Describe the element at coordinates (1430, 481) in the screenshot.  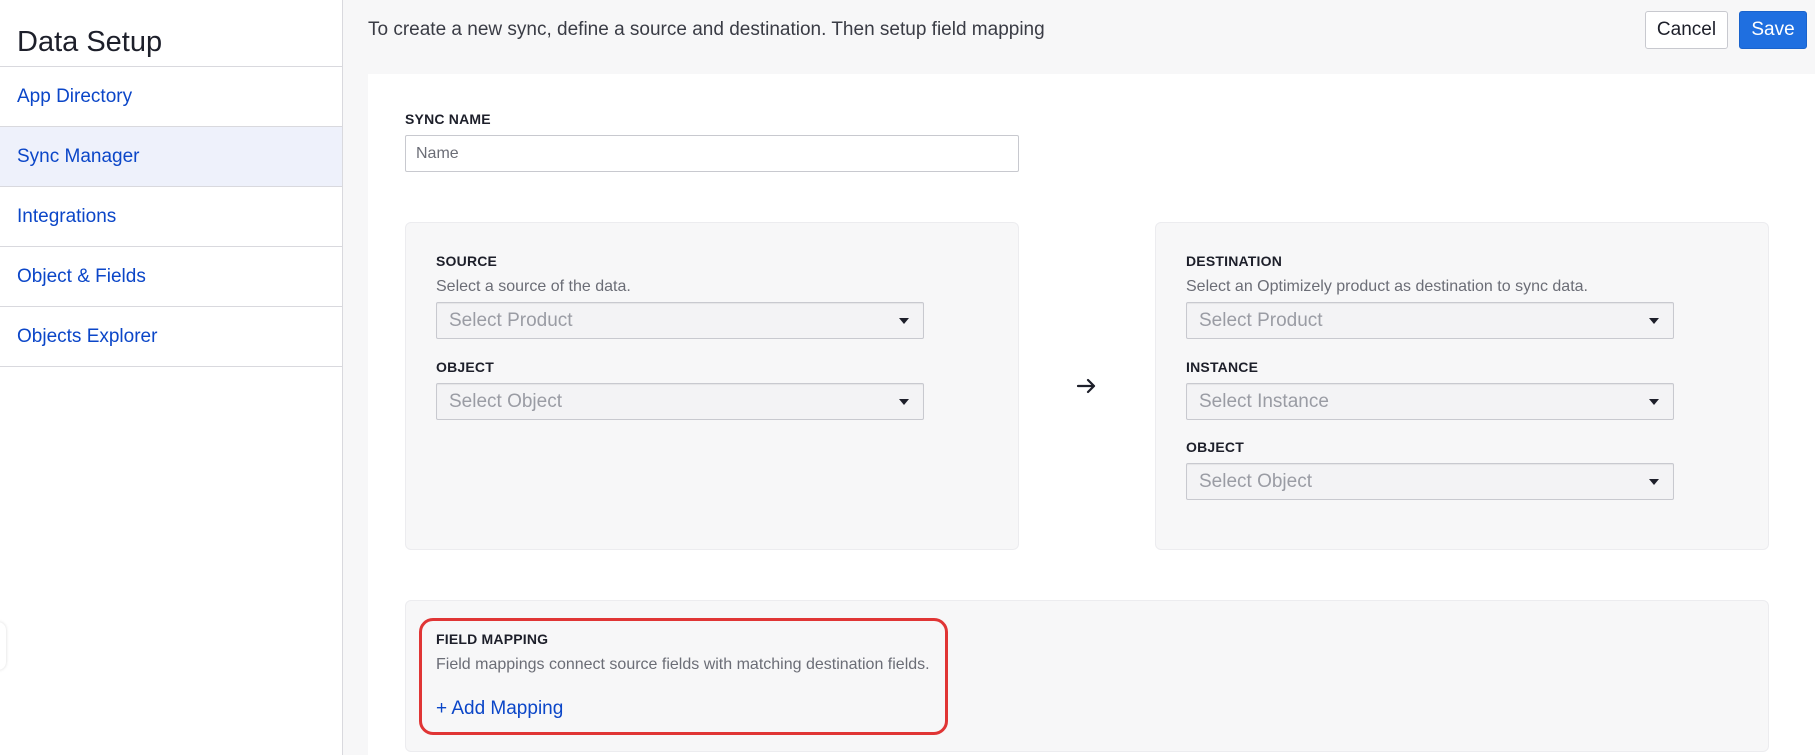
I see `destination-object-select: Select Object` at that location.